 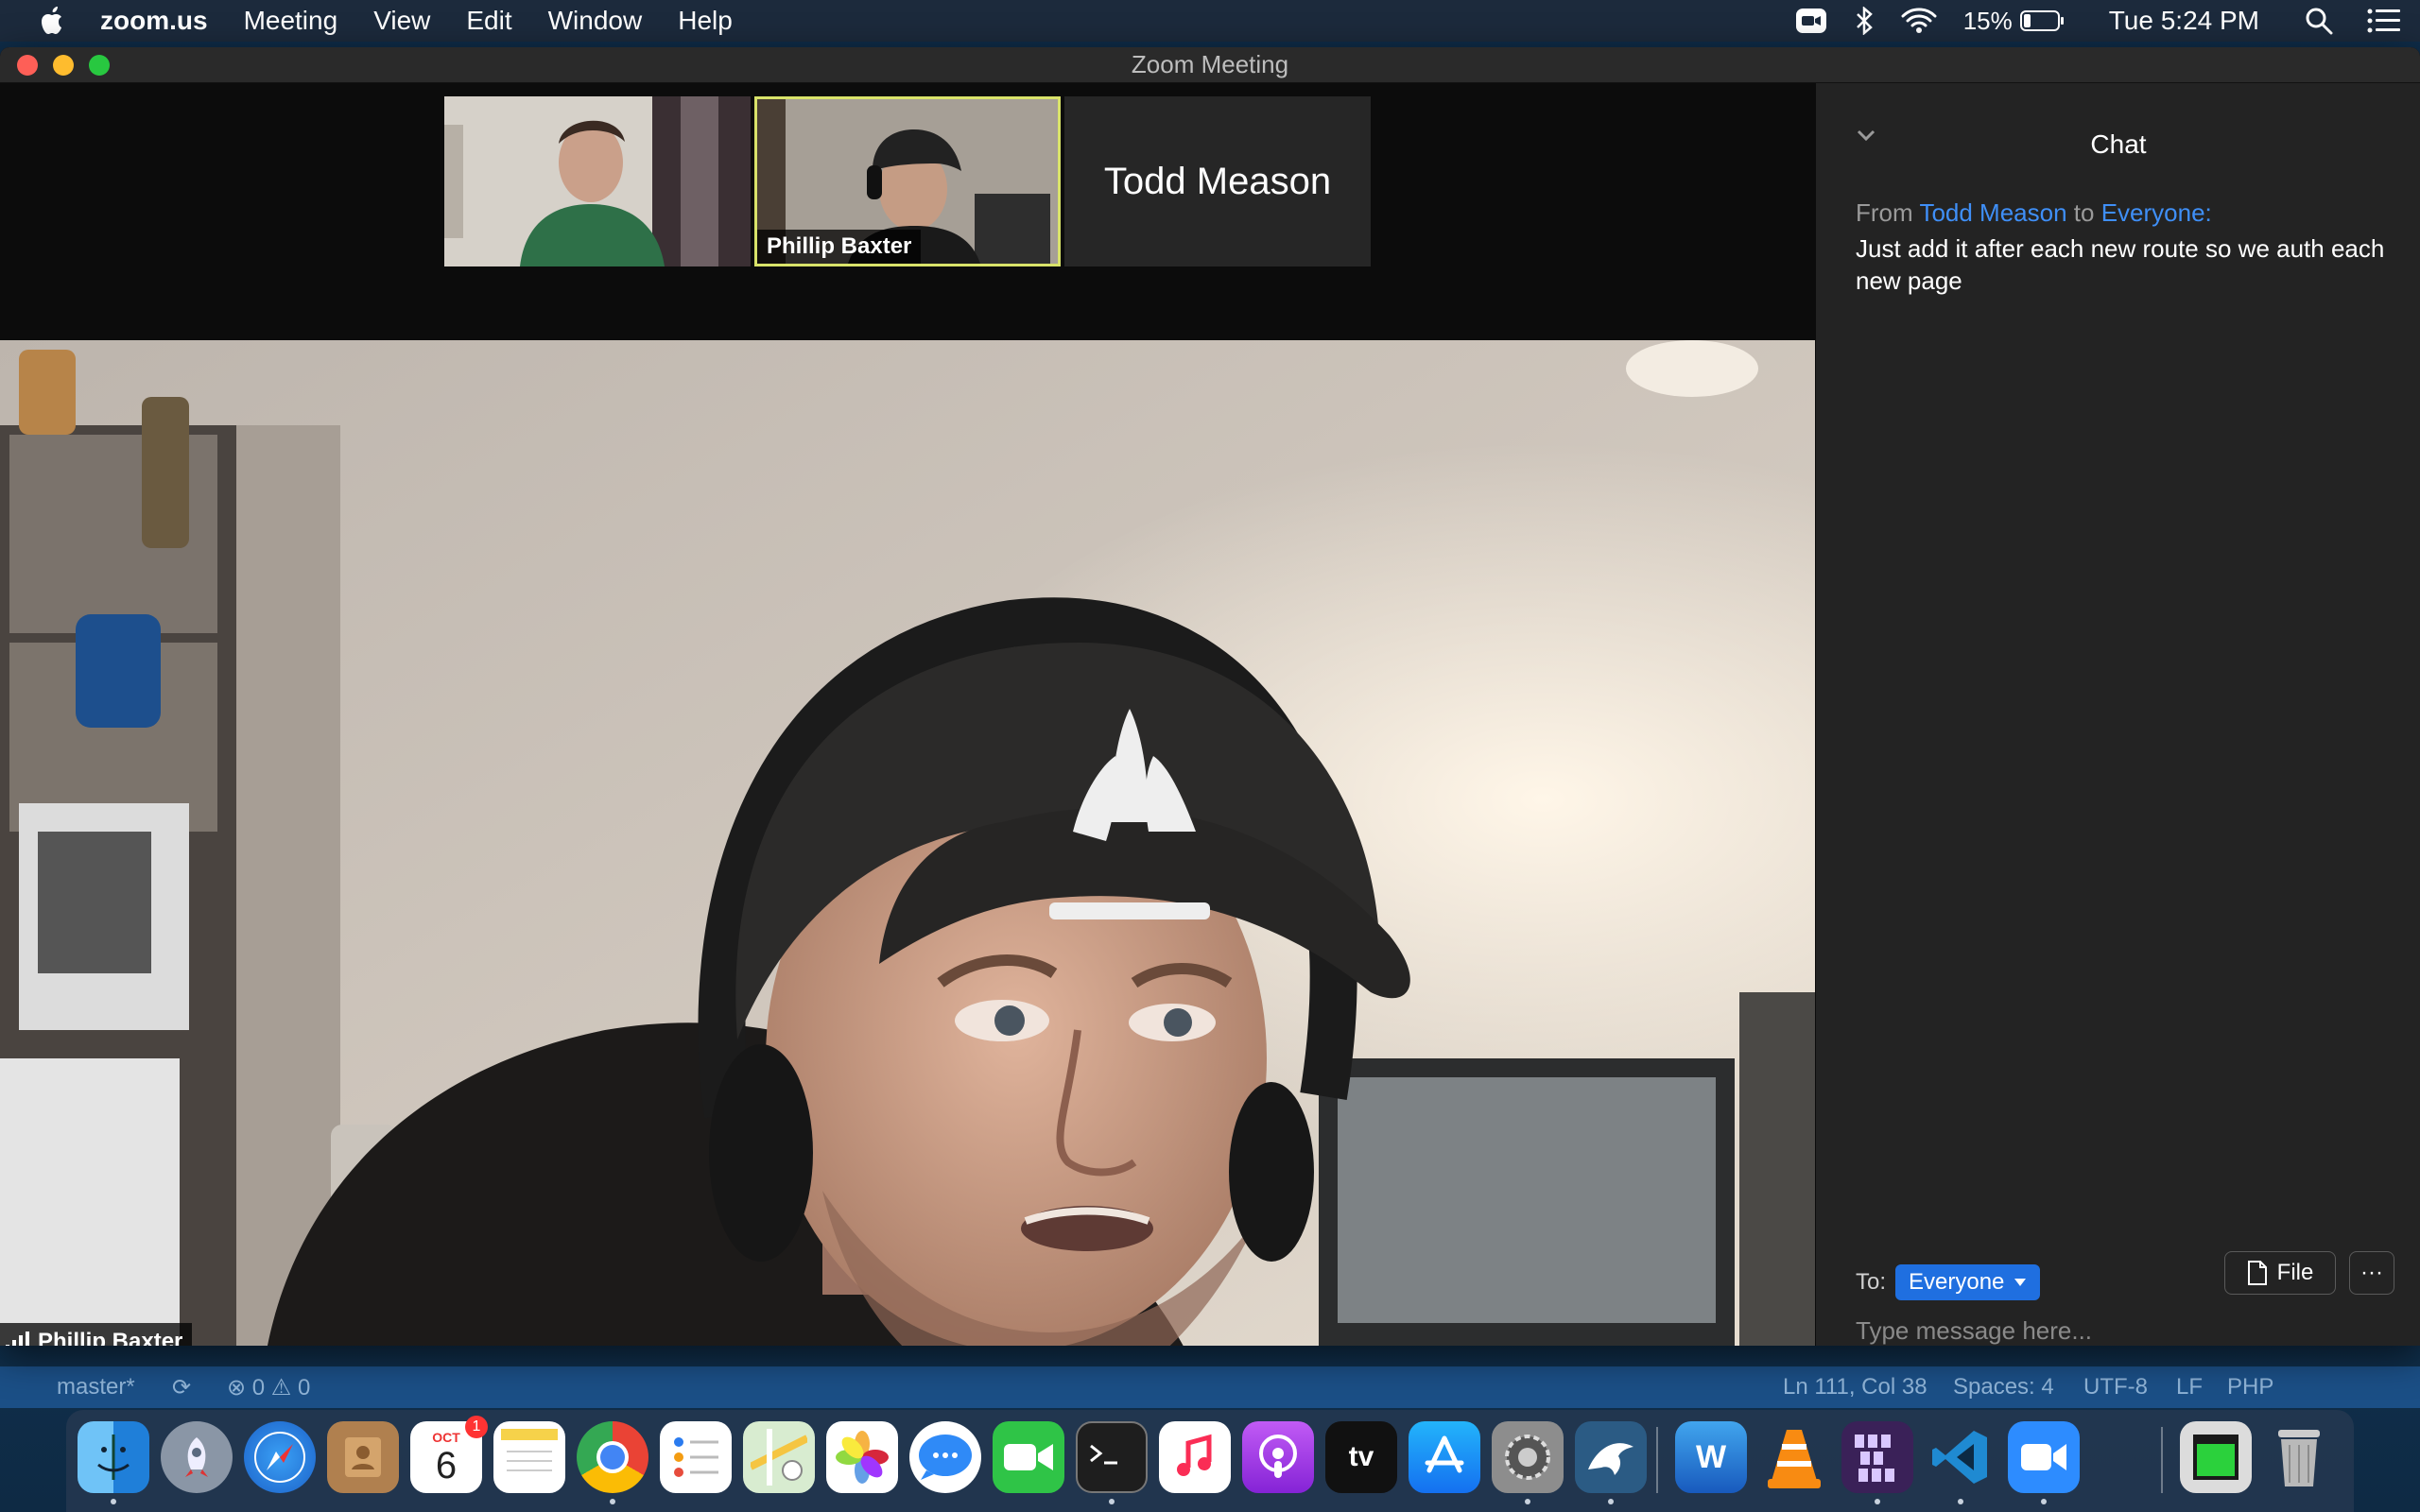 I want to click on terminal-running-indicator, so click(x=1112, y=1501).